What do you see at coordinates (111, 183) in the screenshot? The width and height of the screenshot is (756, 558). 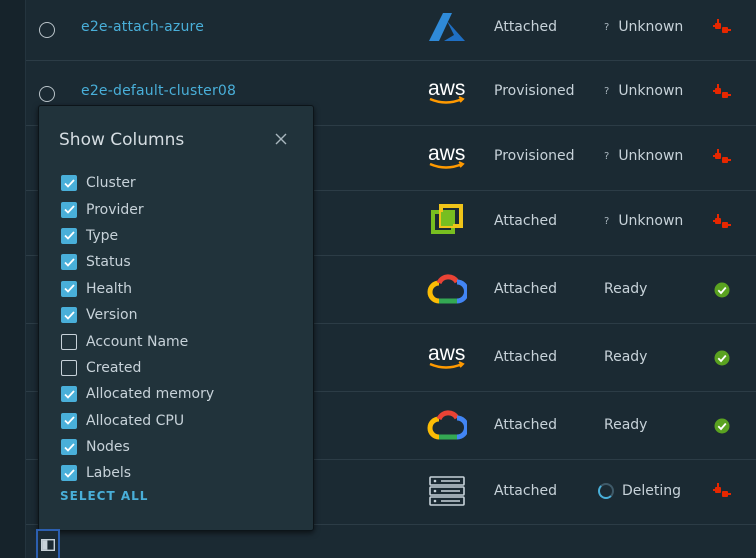 I see `column-option-label: Cluster` at bounding box center [111, 183].